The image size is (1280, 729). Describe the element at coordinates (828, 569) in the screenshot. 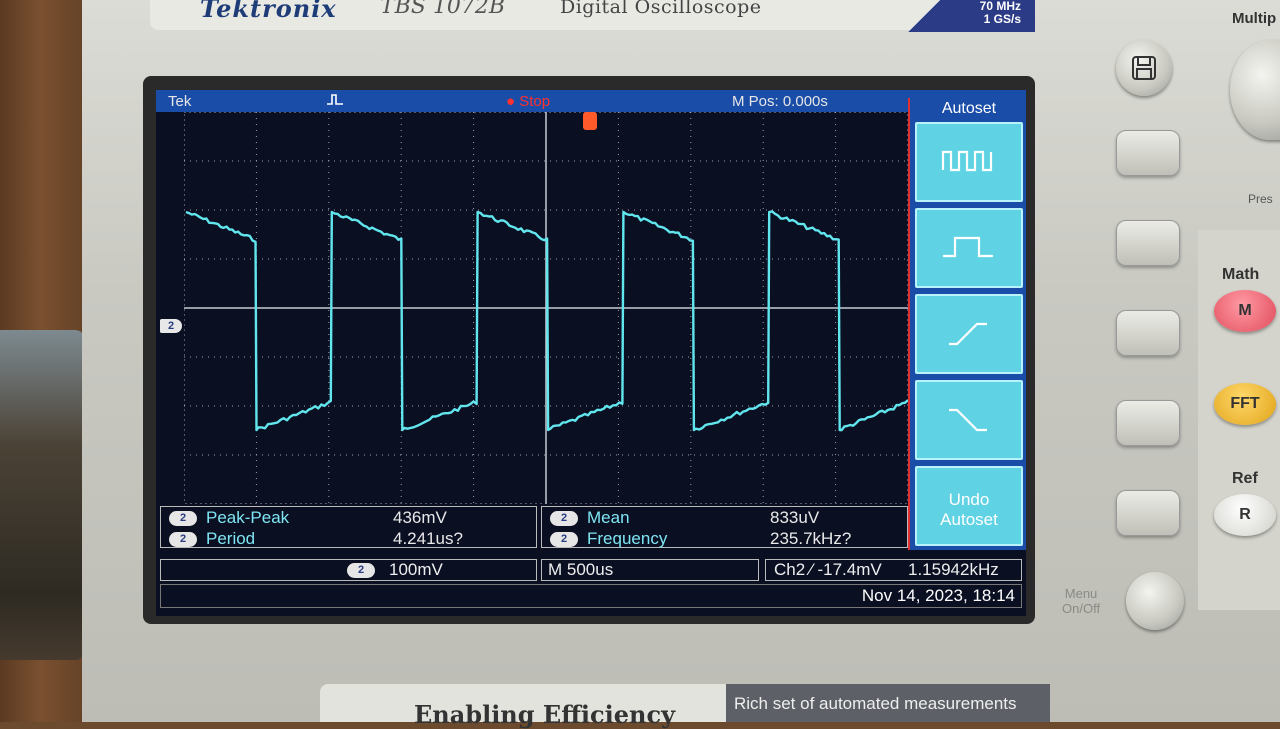

I see `trigger-level: Ch2 ⁄ -17.4mV` at that location.